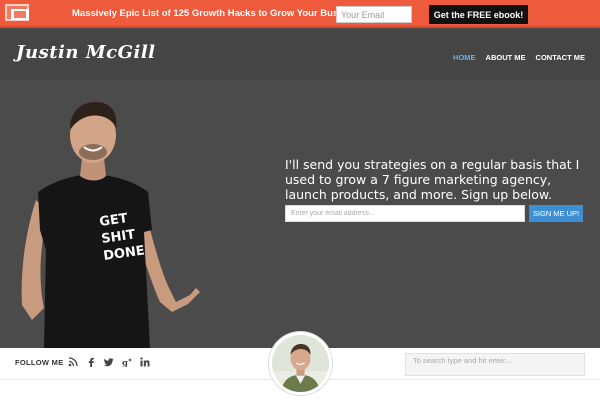  What do you see at coordinates (464, 57) in the screenshot?
I see `nav-item-home: HOME` at bounding box center [464, 57].